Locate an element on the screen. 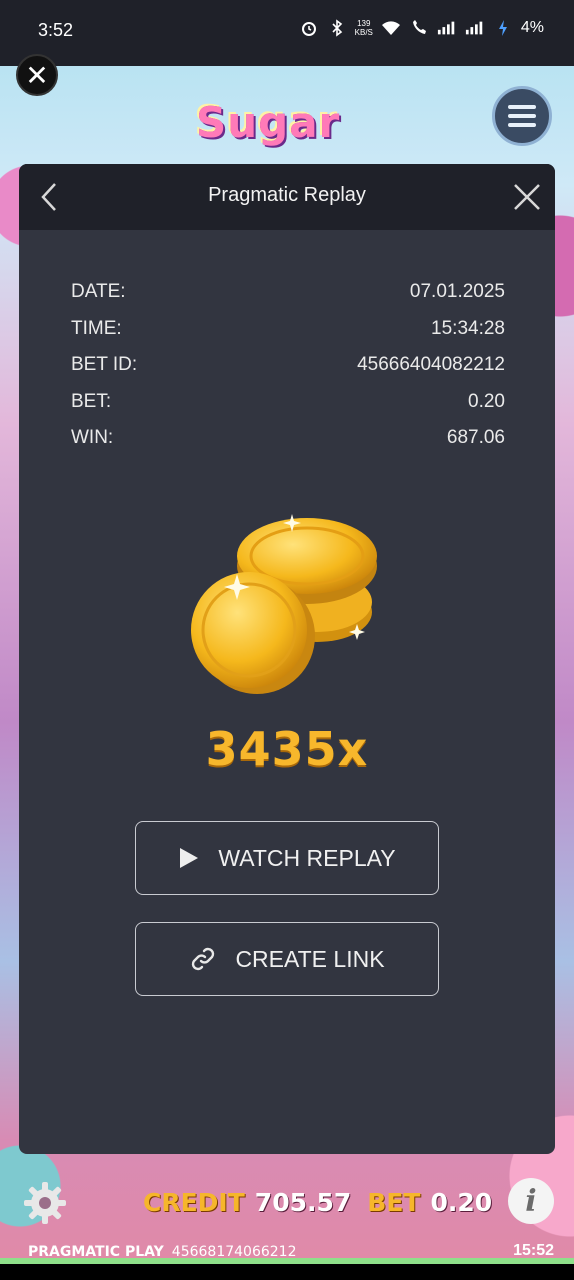  info-value: 0.20 is located at coordinates (486, 401).